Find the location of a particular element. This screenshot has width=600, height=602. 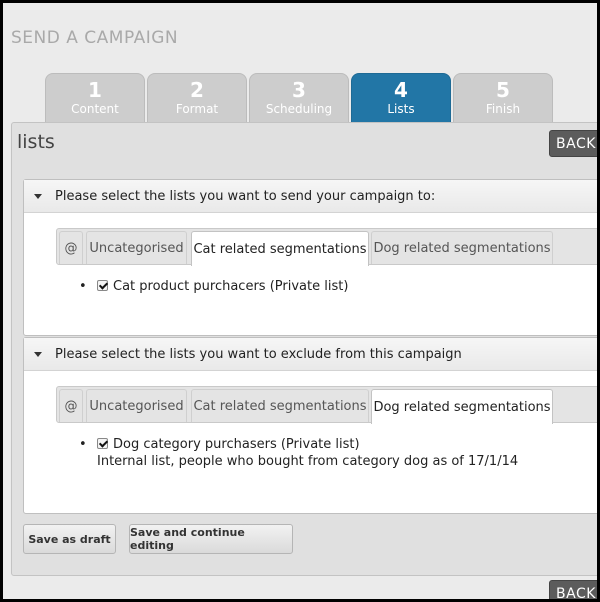

step-content: 1 Content is located at coordinates (95, 97).